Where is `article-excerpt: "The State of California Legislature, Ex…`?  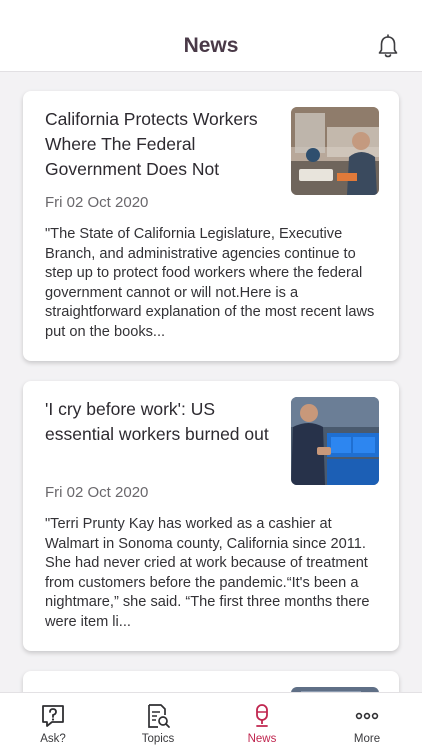 article-excerpt: "The State of California Legislature, Ex… is located at coordinates (210, 283).